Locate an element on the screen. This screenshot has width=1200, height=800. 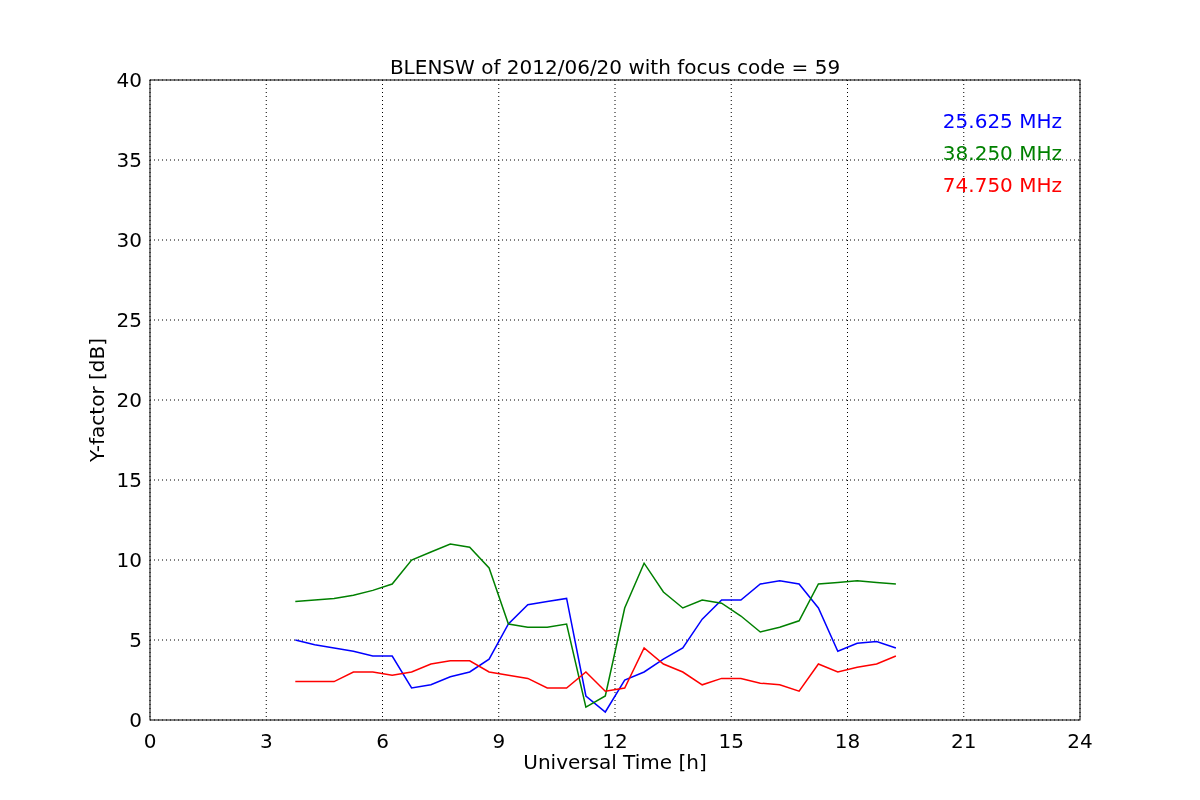
y-tick-label: 35 is located at coordinates (129, 160).